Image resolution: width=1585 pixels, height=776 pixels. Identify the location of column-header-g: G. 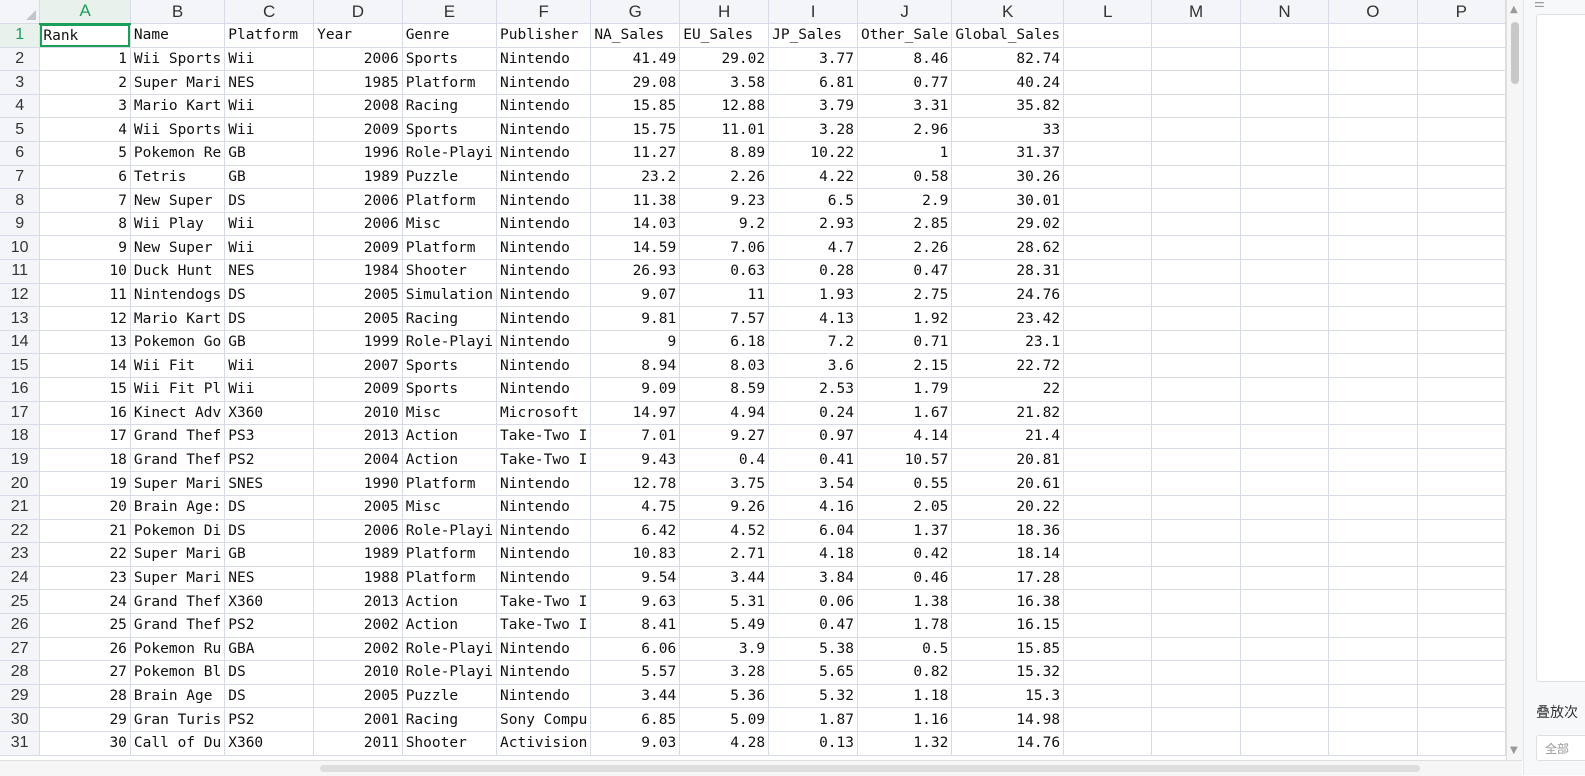
(635, 12).